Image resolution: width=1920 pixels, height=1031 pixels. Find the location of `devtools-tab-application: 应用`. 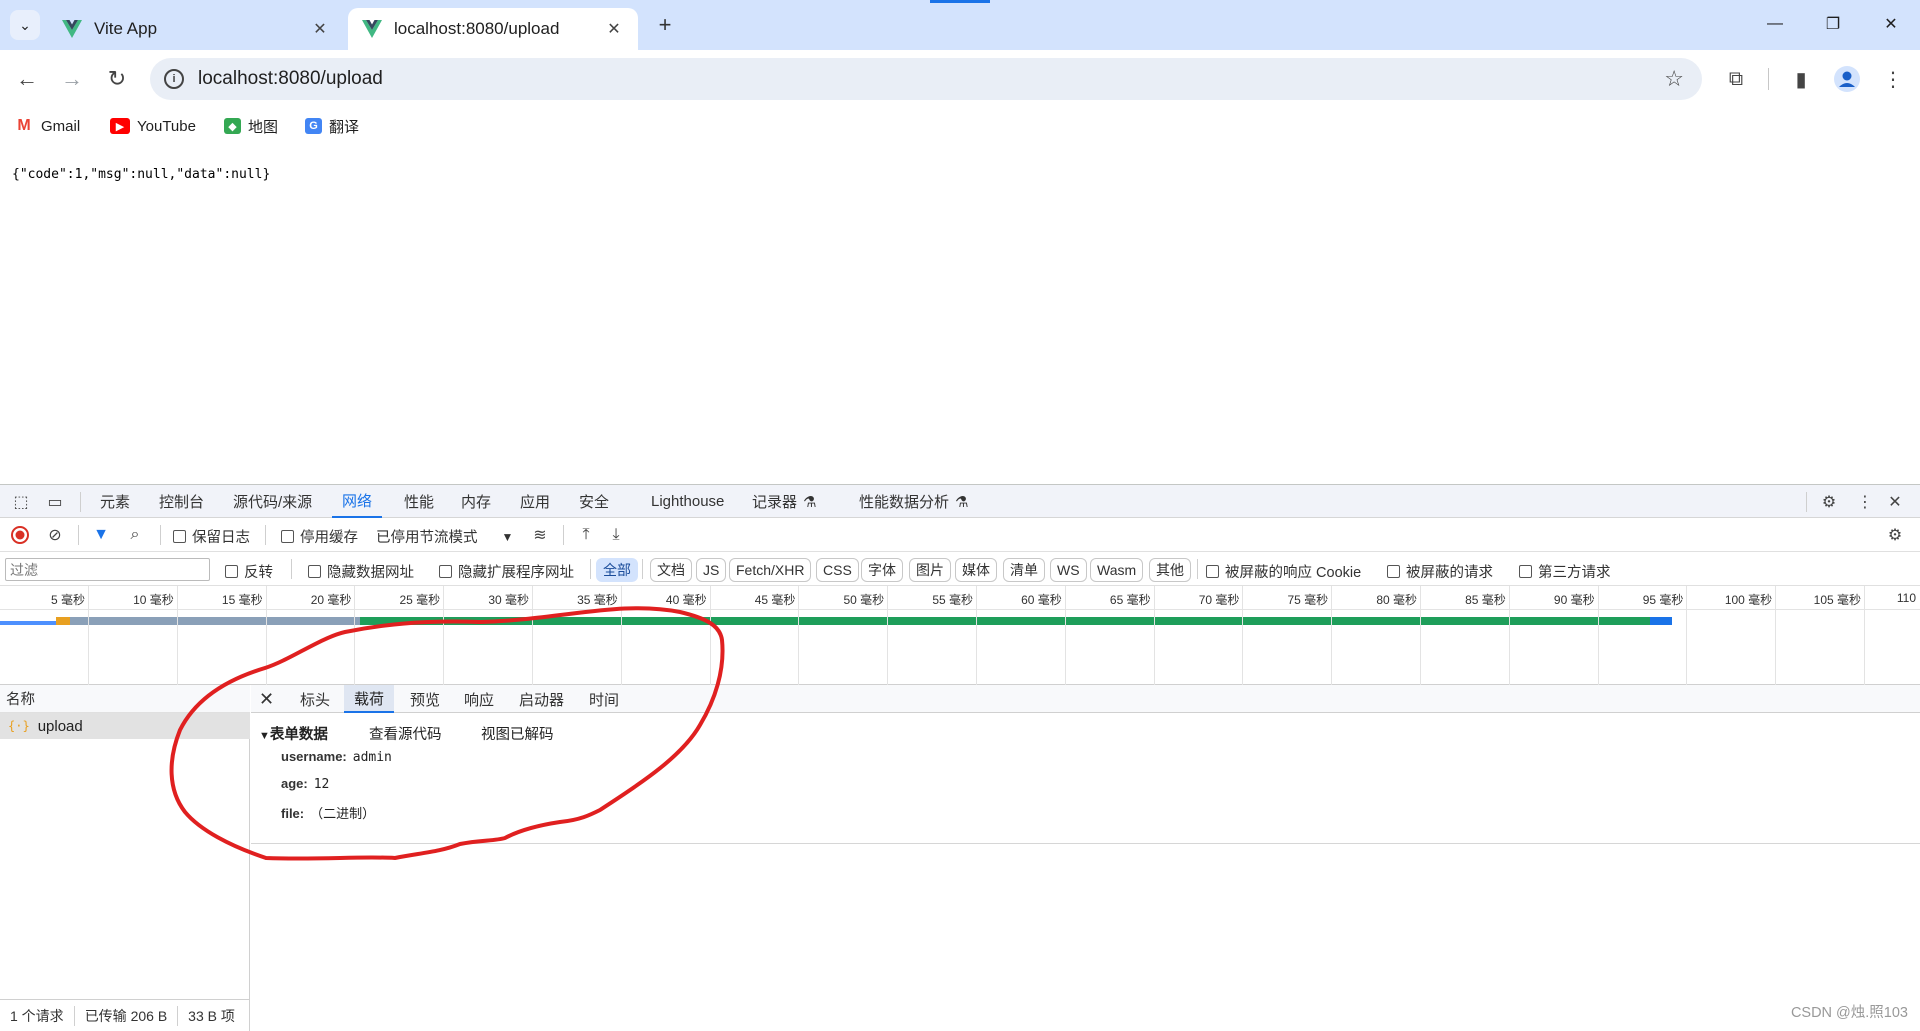

devtools-tab-application: 应用 is located at coordinates (535, 501).